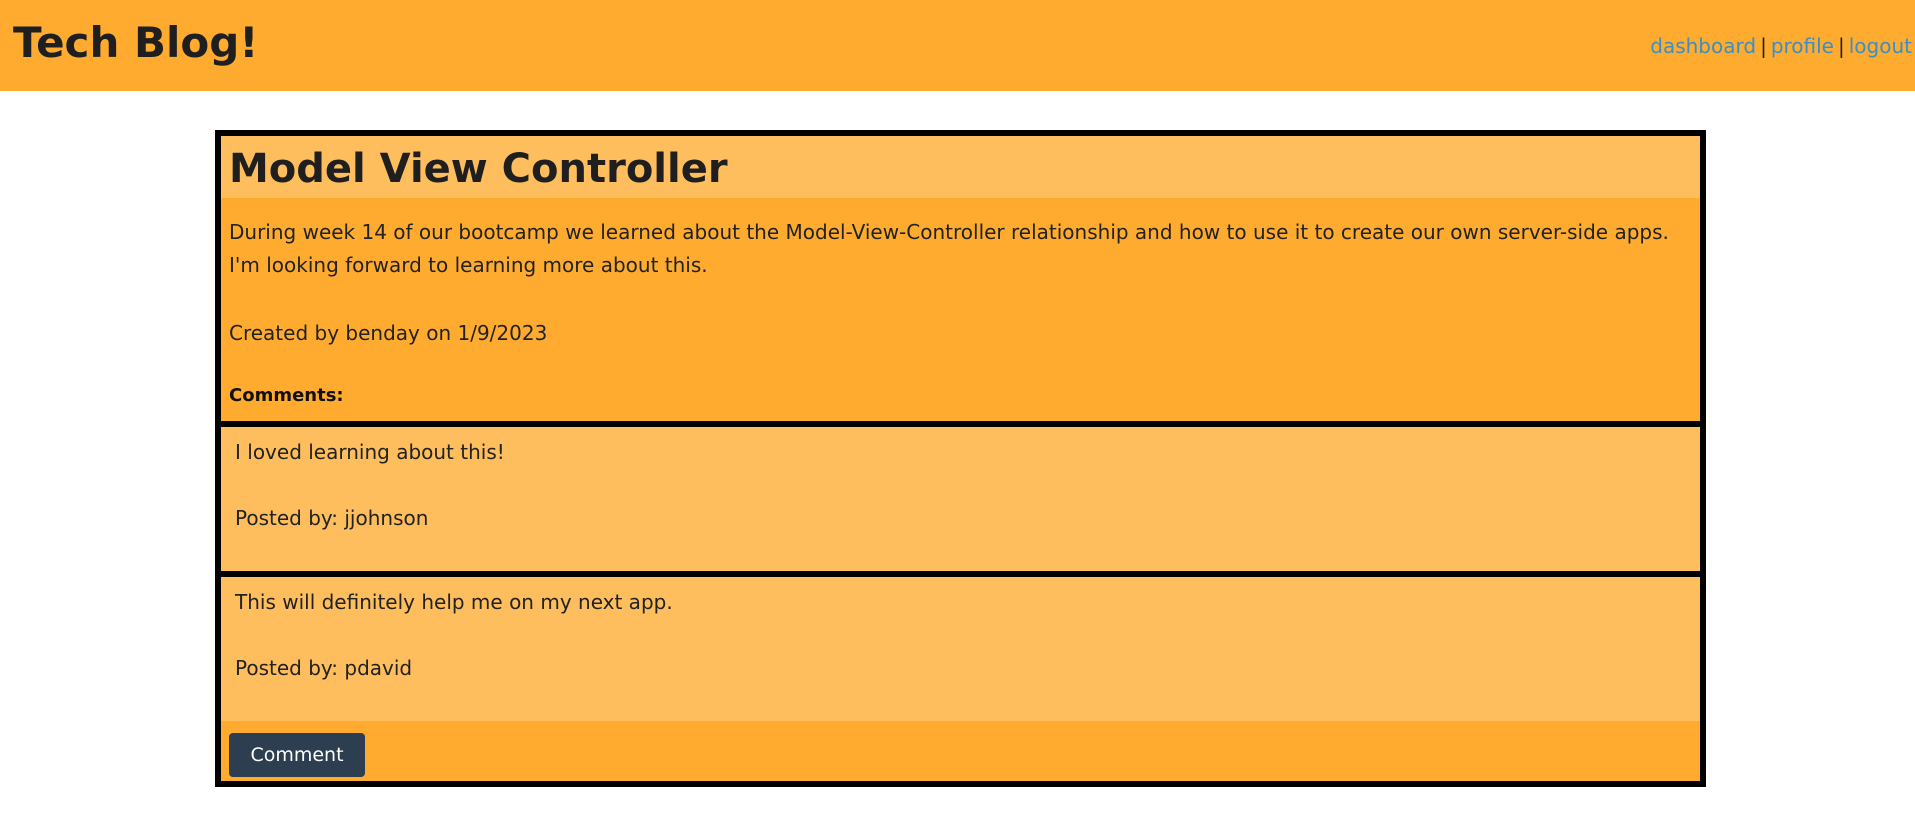 The width and height of the screenshot is (1915, 819). Describe the element at coordinates (286, 395) in the screenshot. I see `comments-label: Comments:` at that location.